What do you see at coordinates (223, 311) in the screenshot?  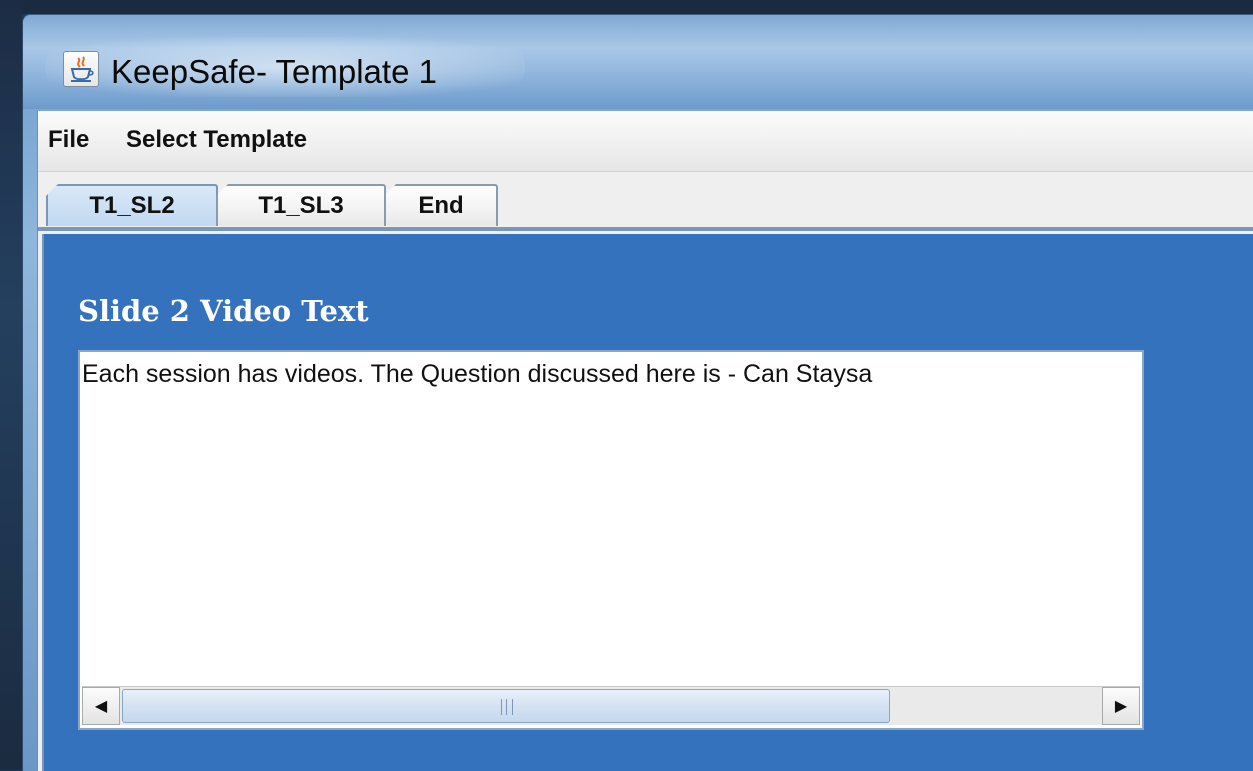 I see `panel-heading: Slide 2 Video Text` at bounding box center [223, 311].